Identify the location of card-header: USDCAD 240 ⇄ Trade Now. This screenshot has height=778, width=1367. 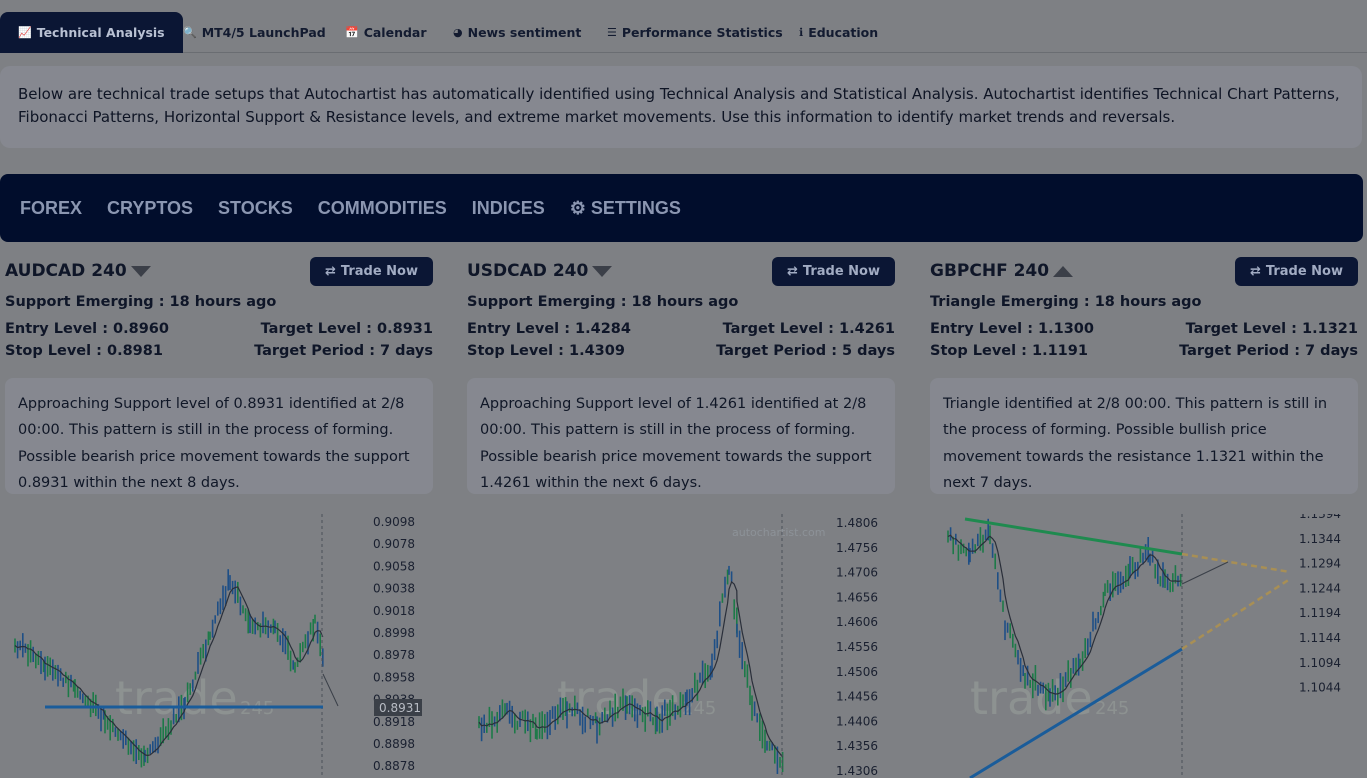
(681, 271).